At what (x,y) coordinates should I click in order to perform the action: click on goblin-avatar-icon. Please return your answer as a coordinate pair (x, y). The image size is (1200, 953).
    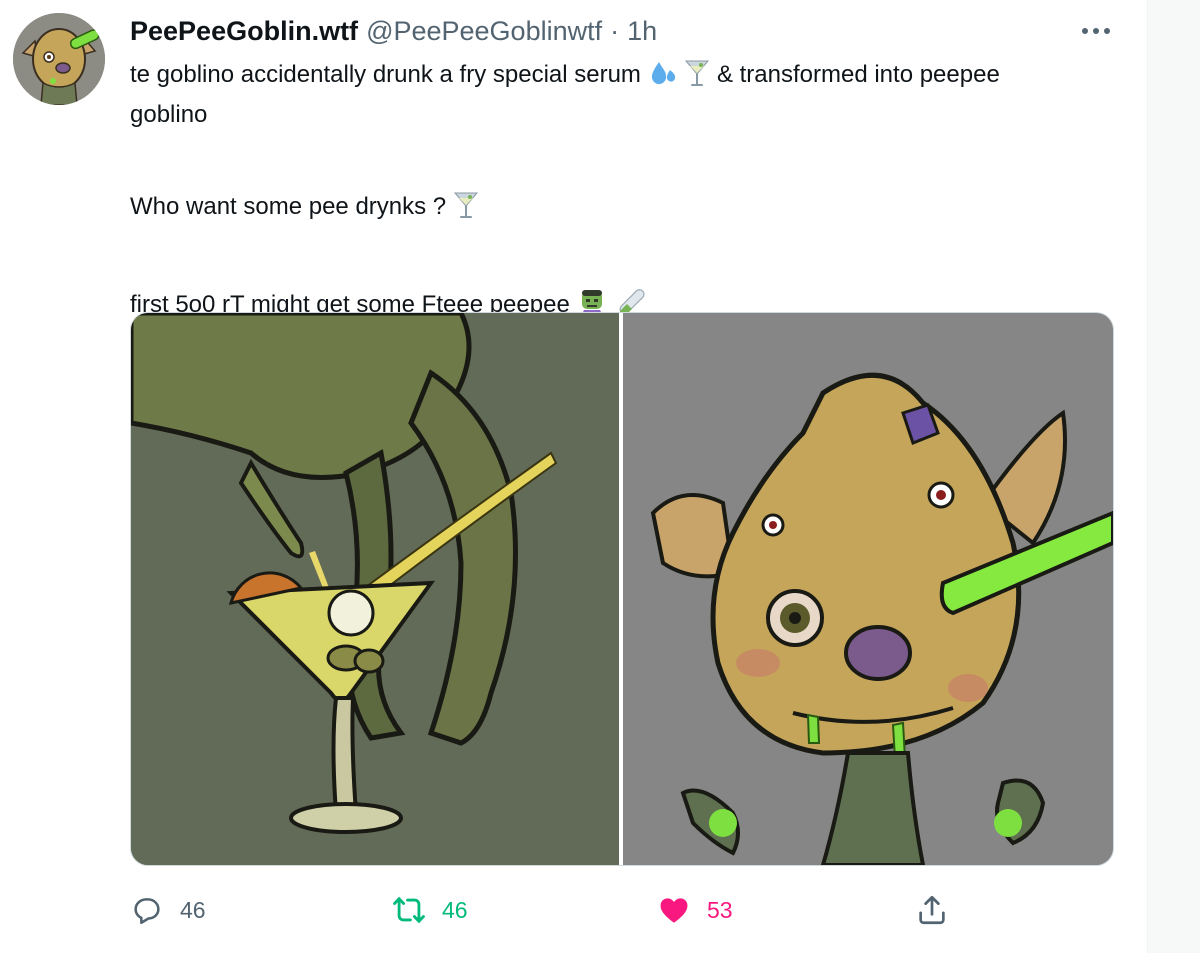
    Looking at the image, I should click on (59, 59).